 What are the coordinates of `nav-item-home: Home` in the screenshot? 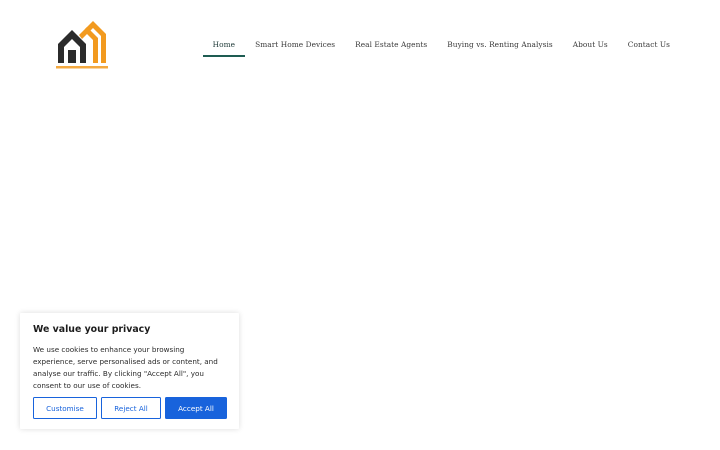 It's located at (224, 44).